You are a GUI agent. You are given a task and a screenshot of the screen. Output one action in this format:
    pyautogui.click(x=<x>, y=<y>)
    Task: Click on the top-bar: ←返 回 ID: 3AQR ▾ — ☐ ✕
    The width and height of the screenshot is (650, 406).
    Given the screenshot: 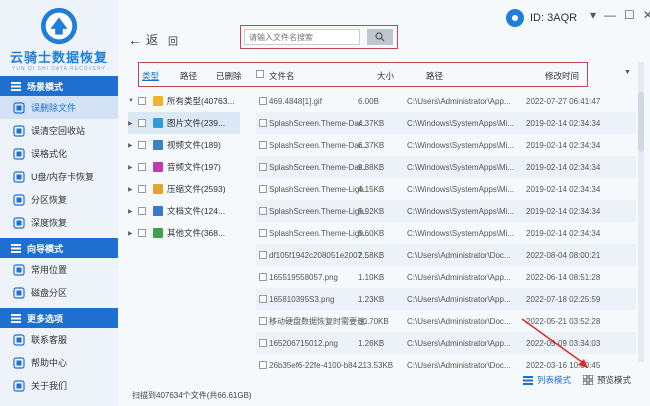 What is the action you would take?
    pyautogui.click(x=384, y=31)
    